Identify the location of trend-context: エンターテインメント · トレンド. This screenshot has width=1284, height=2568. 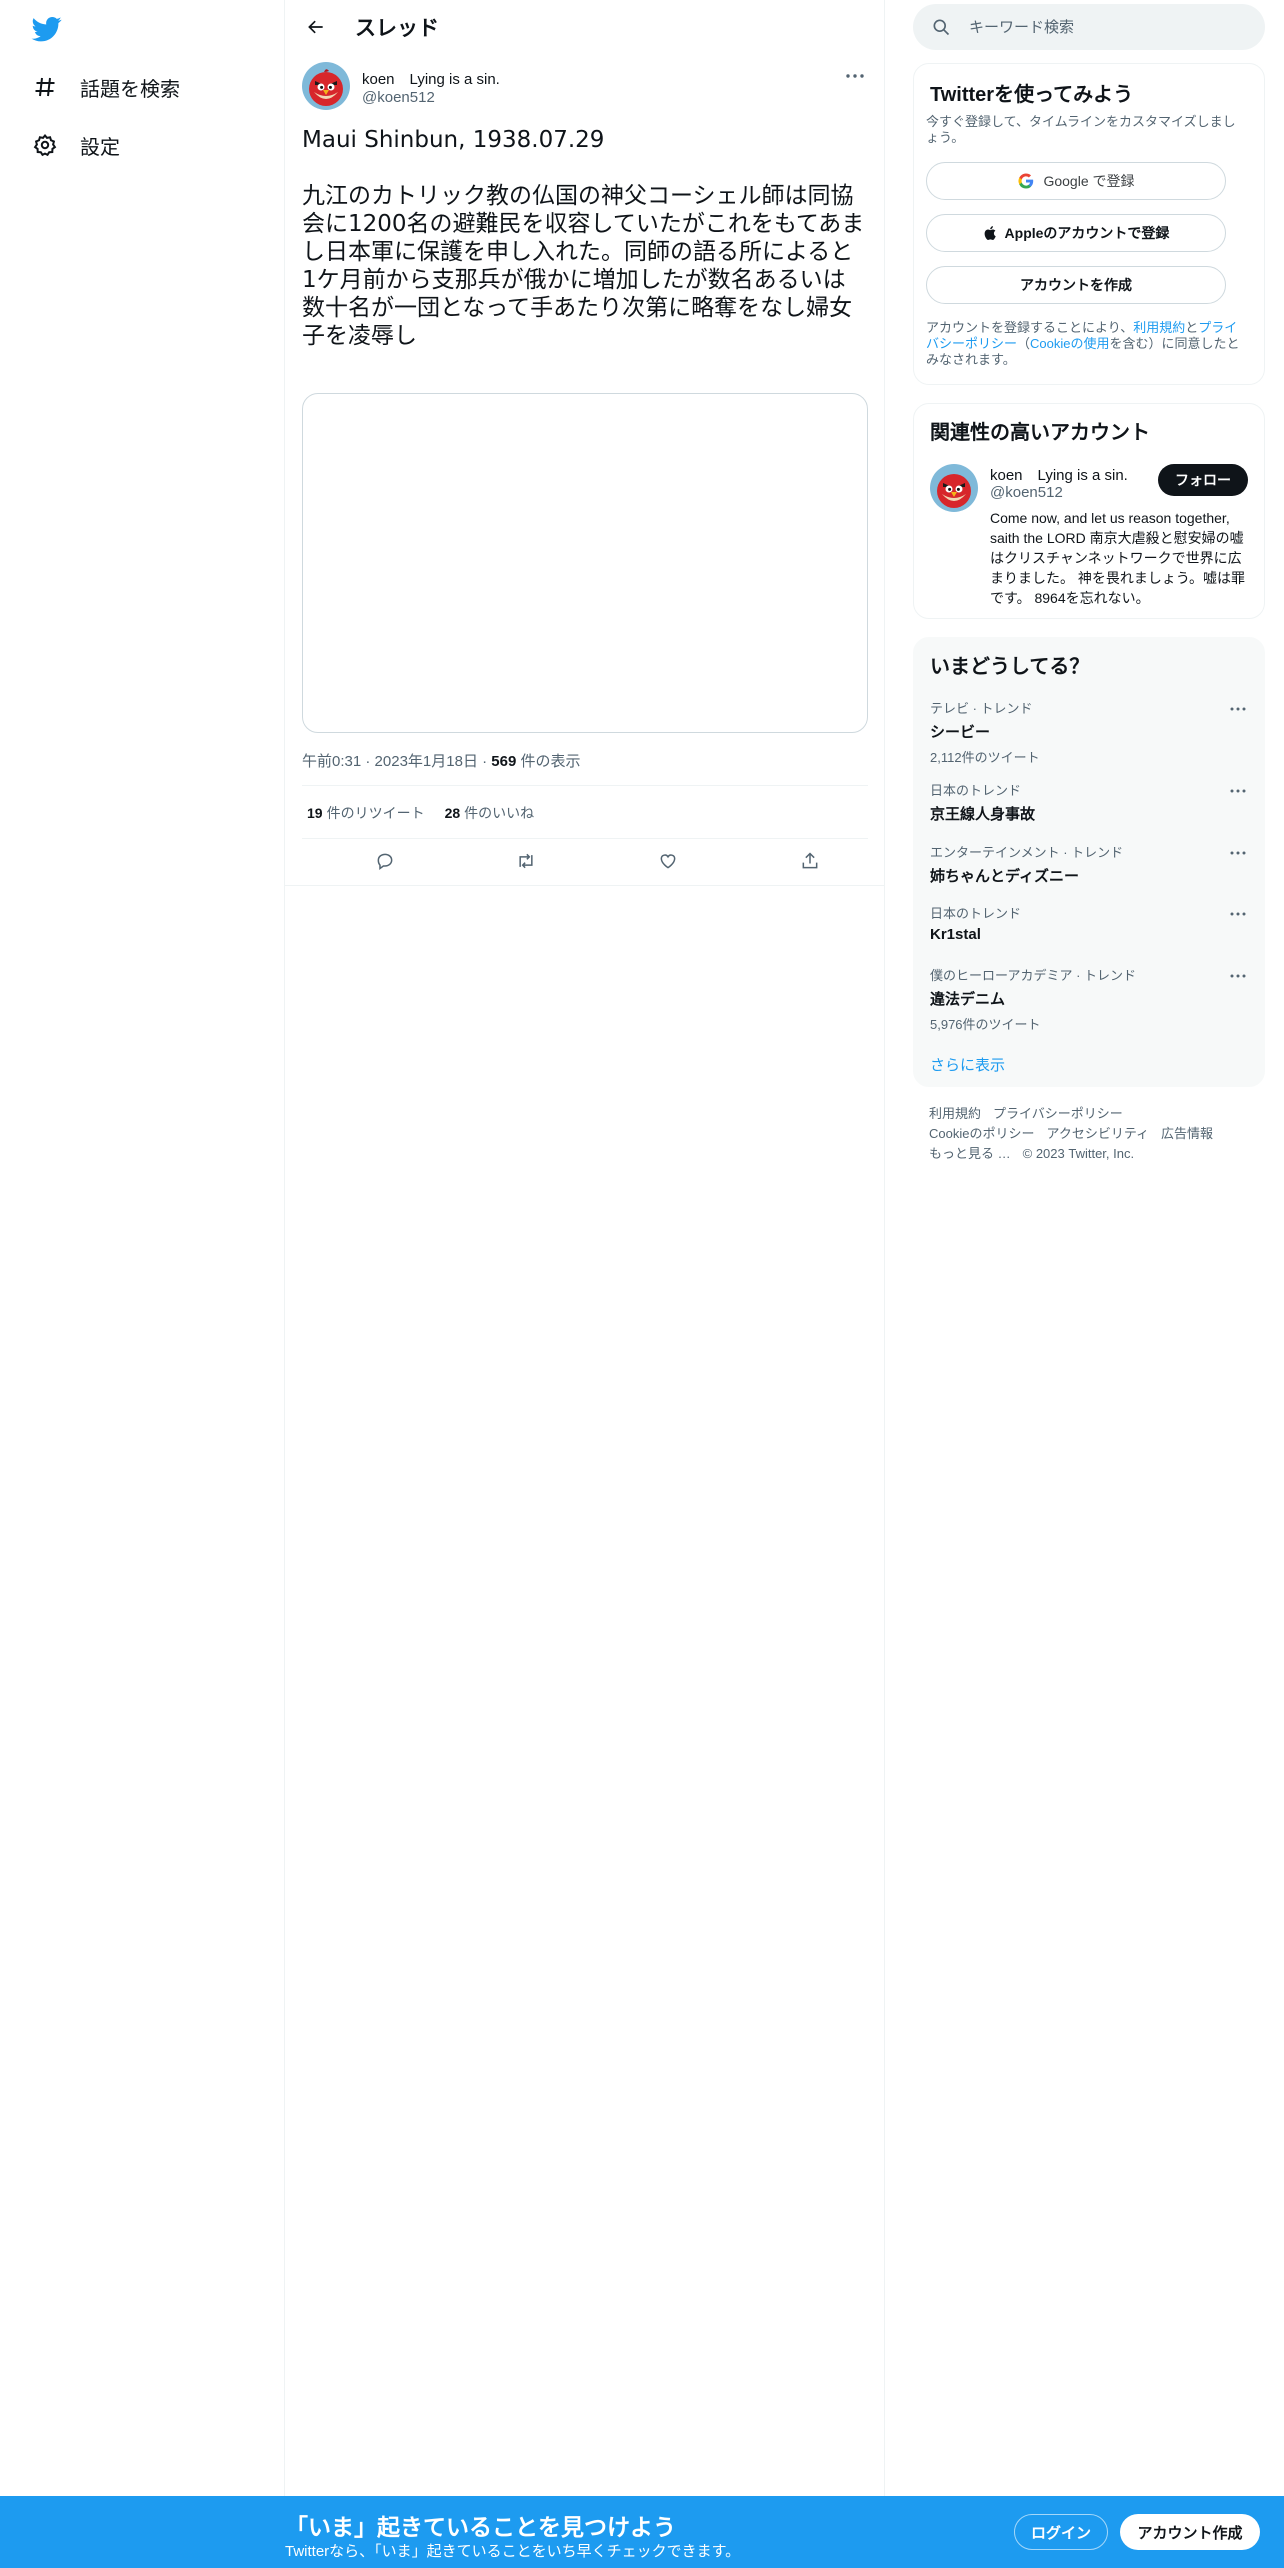
(1027, 852).